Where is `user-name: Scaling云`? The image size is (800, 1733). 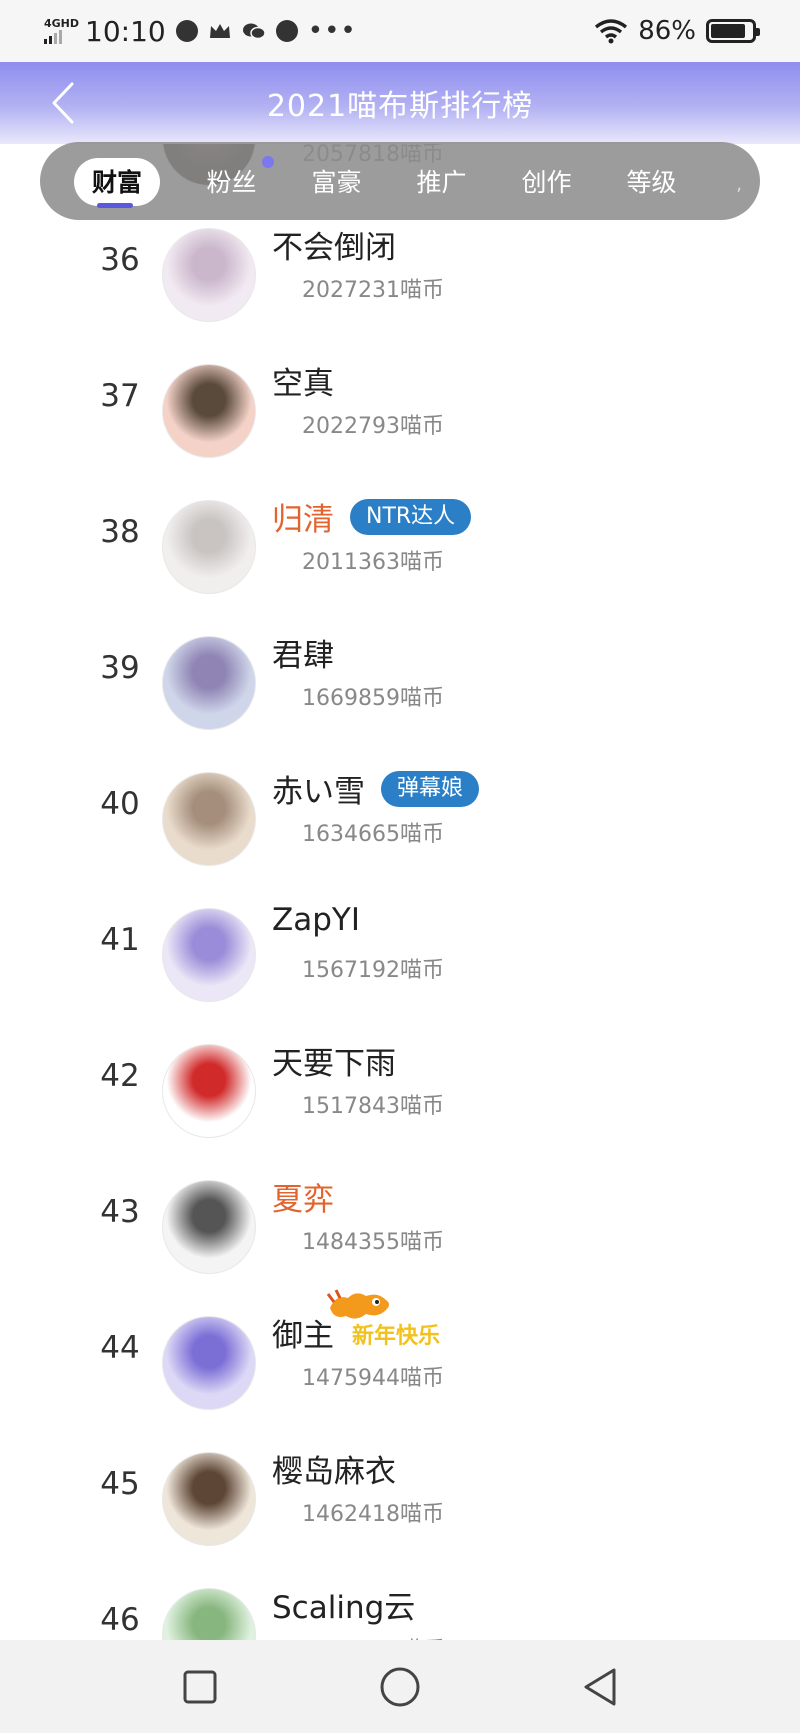
user-name: Scaling云 is located at coordinates (343, 1604).